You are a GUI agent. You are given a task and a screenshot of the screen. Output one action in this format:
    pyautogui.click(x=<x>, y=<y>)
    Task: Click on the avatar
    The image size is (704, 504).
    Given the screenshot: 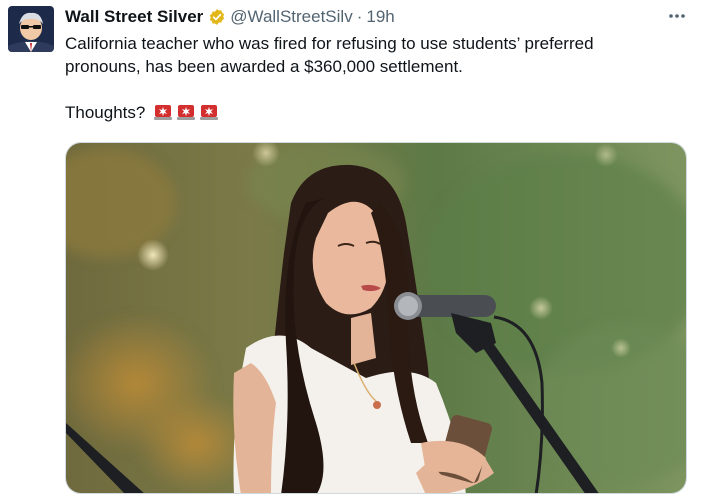 What is the action you would take?
    pyautogui.click(x=31, y=29)
    